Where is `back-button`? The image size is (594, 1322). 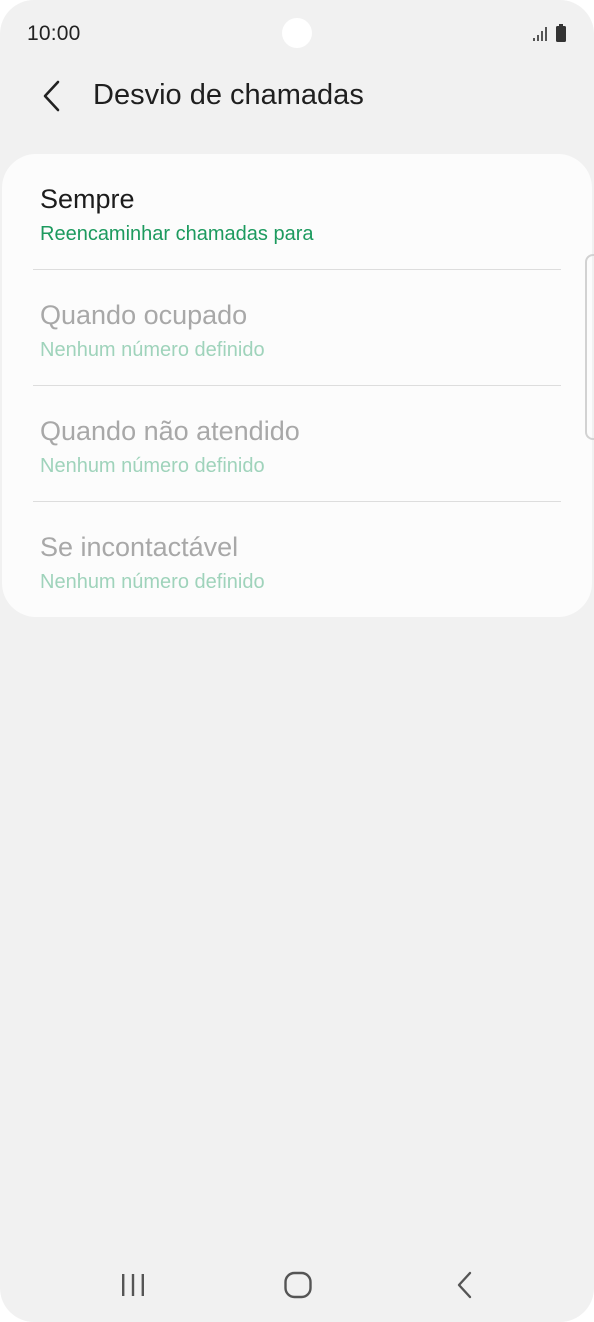
back-button is located at coordinates (52, 96).